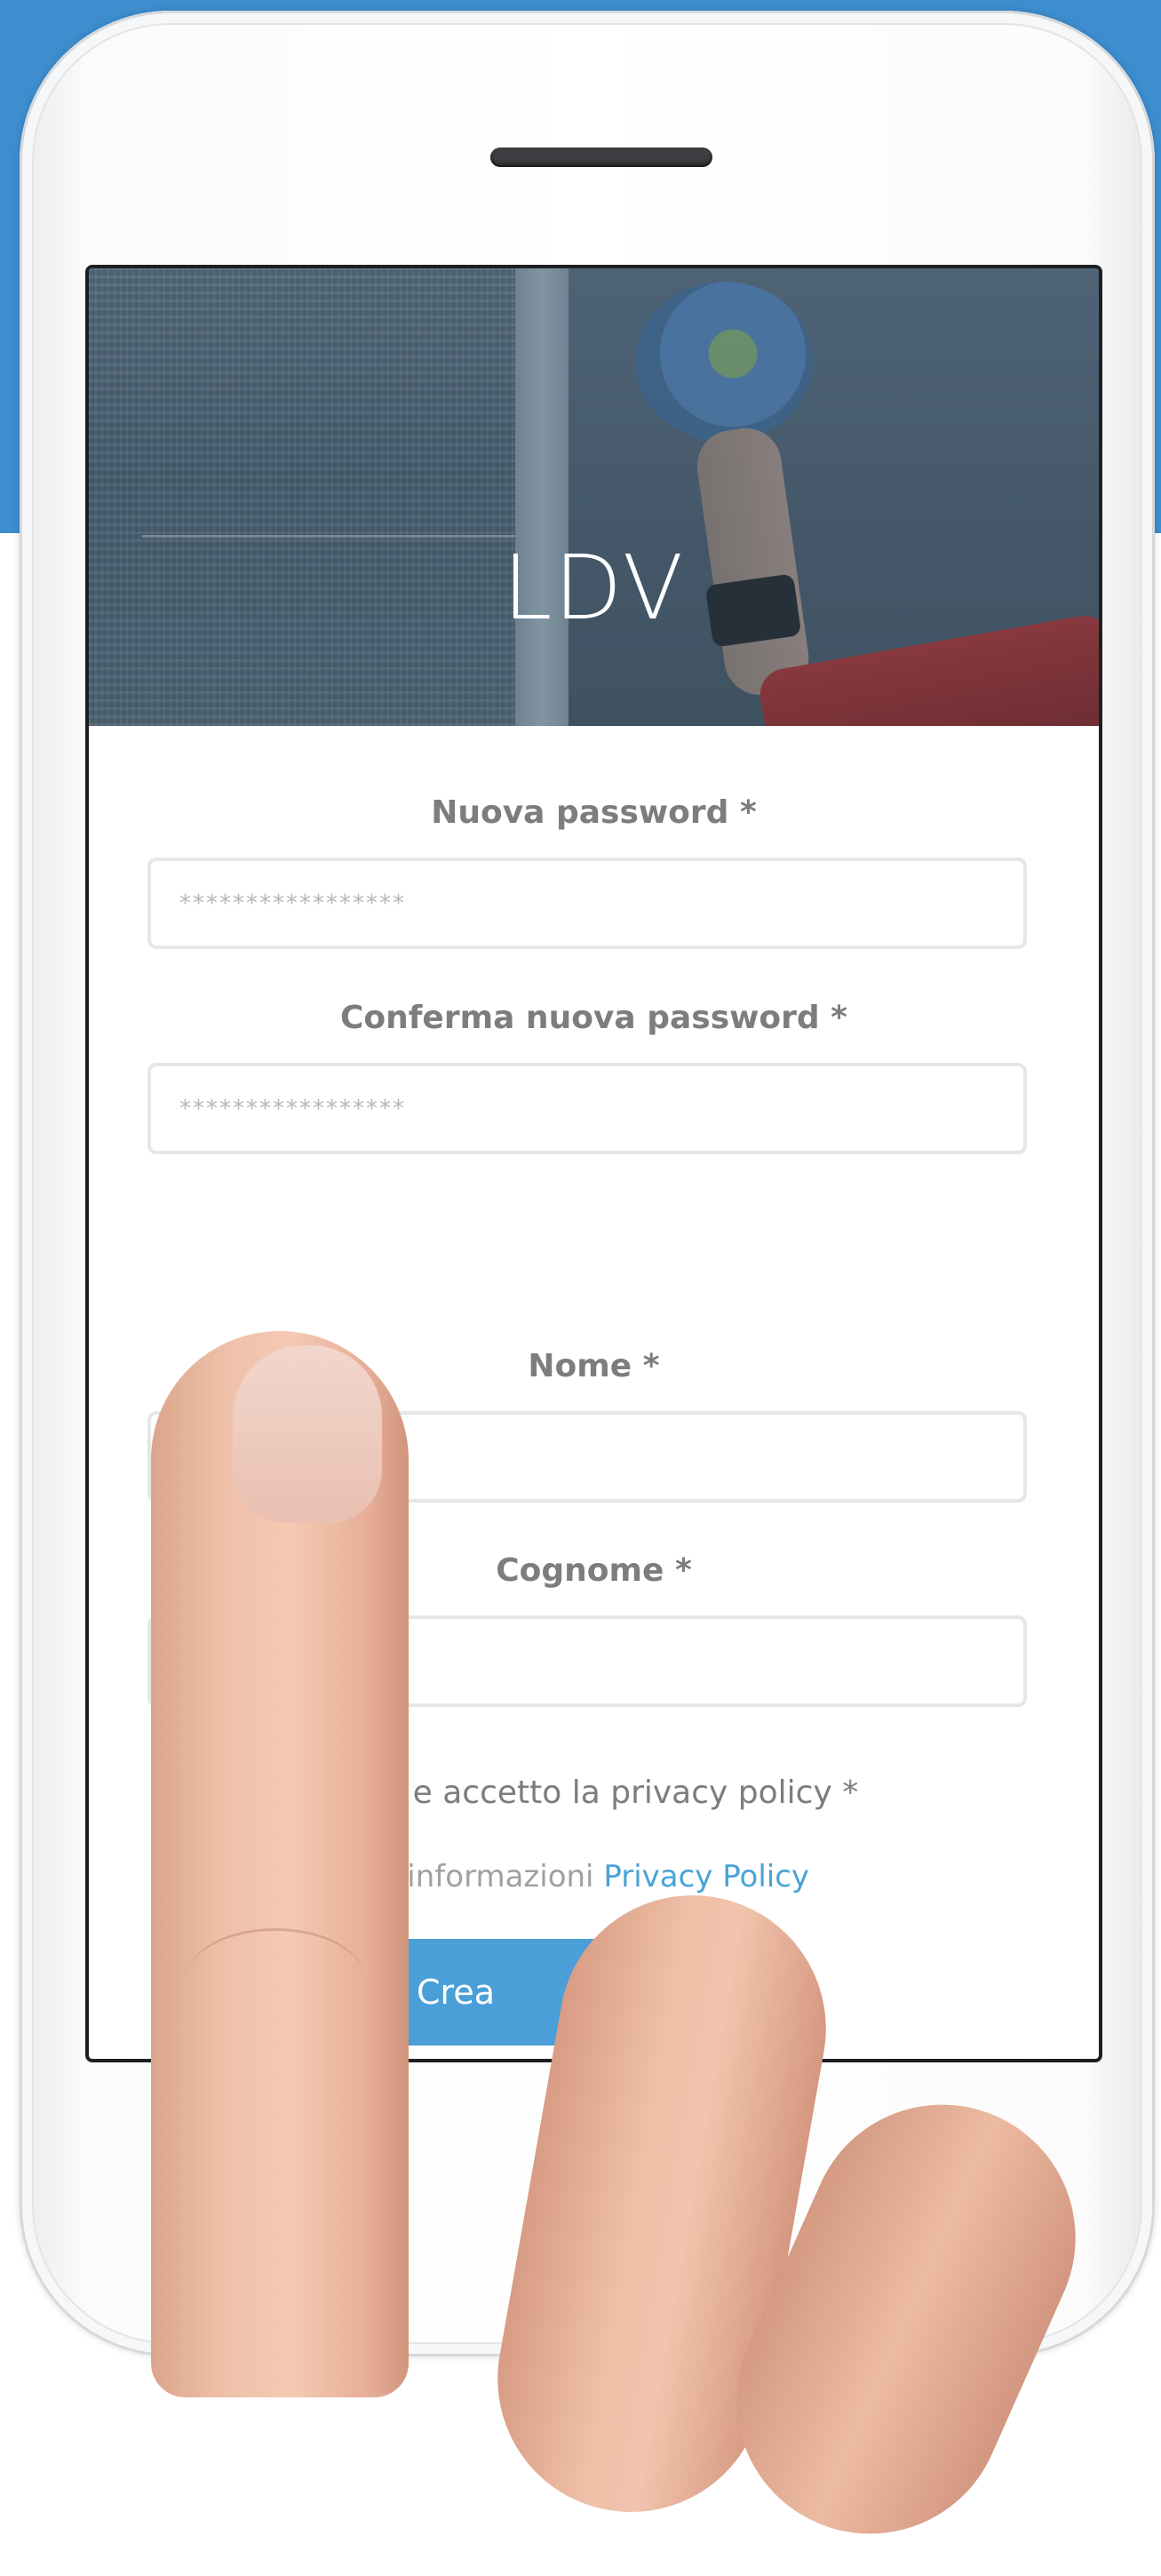 The image size is (1161, 2576). What do you see at coordinates (594, 813) in the screenshot?
I see `new-password-label: Nuova password *` at bounding box center [594, 813].